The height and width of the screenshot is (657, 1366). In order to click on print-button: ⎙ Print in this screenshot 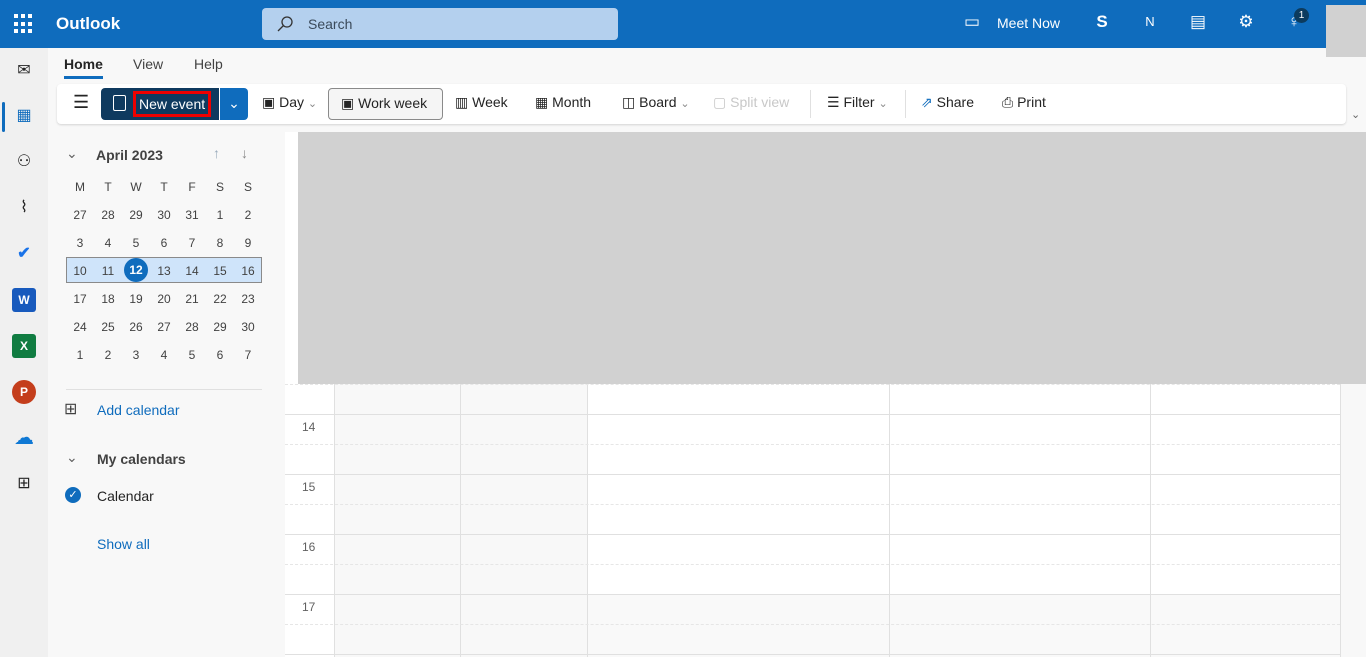, I will do `click(1024, 102)`.